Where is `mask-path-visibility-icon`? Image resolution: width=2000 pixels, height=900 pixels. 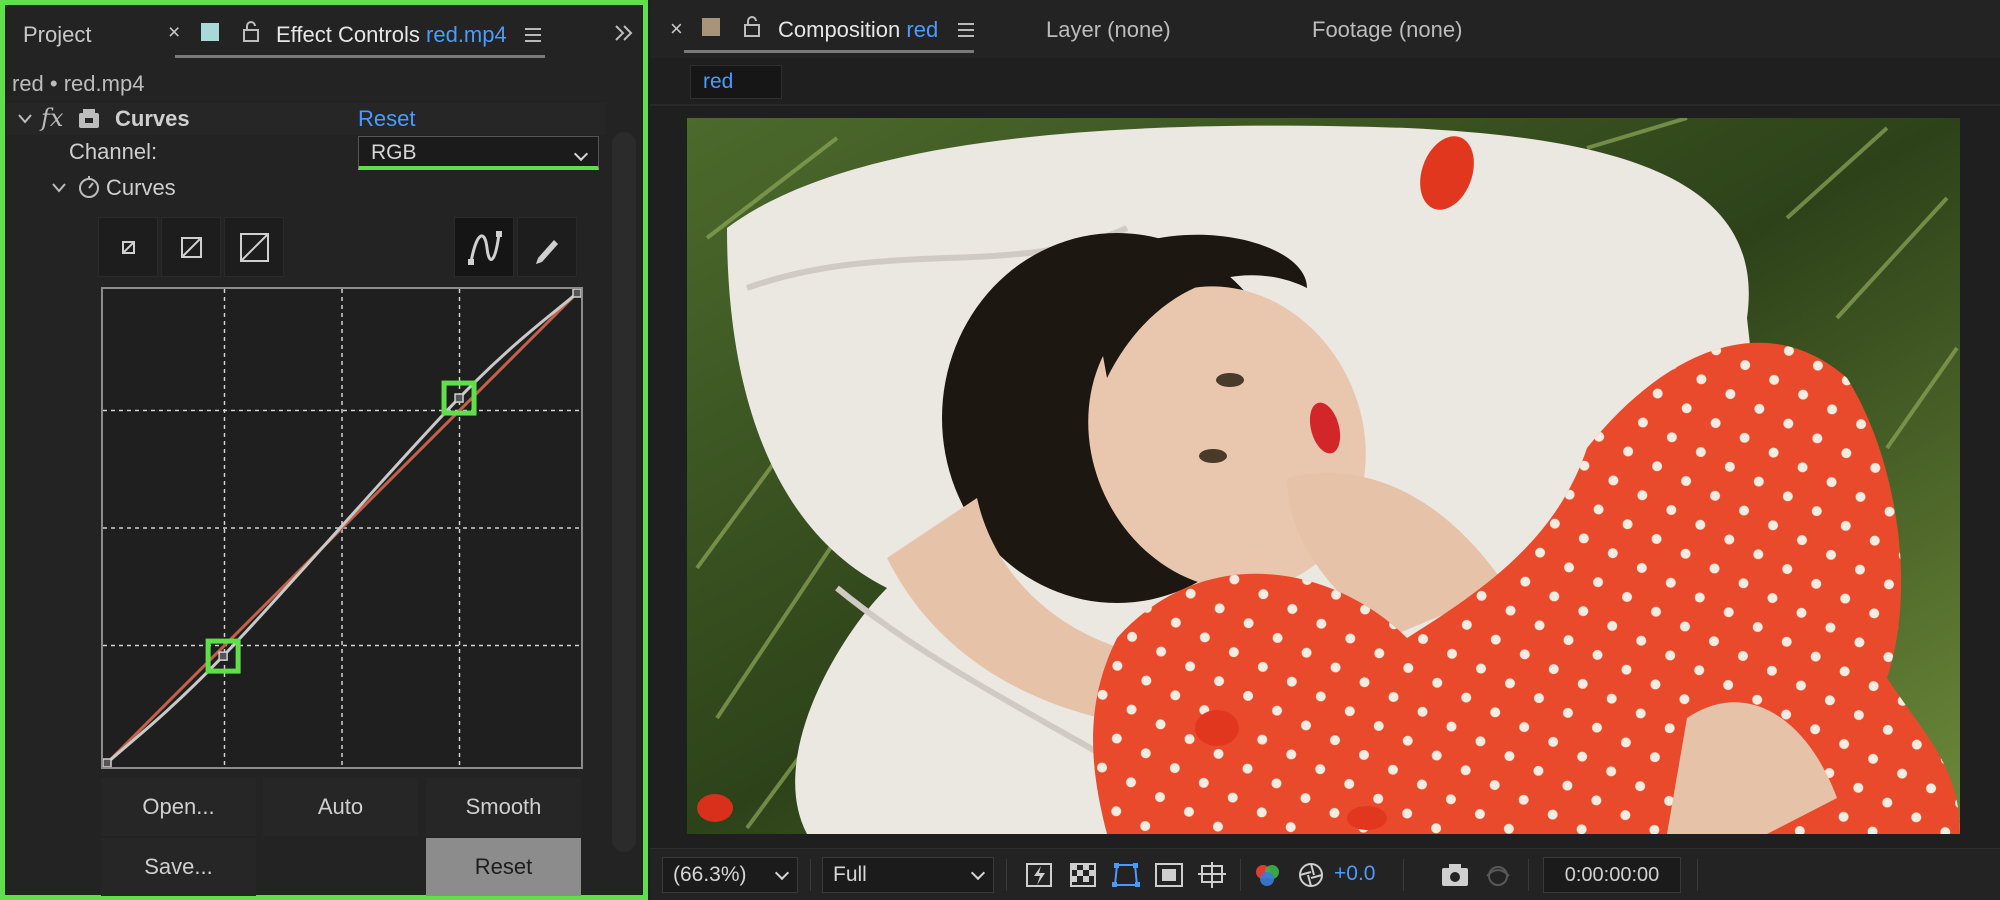
mask-path-visibility-icon is located at coordinates (1126, 875).